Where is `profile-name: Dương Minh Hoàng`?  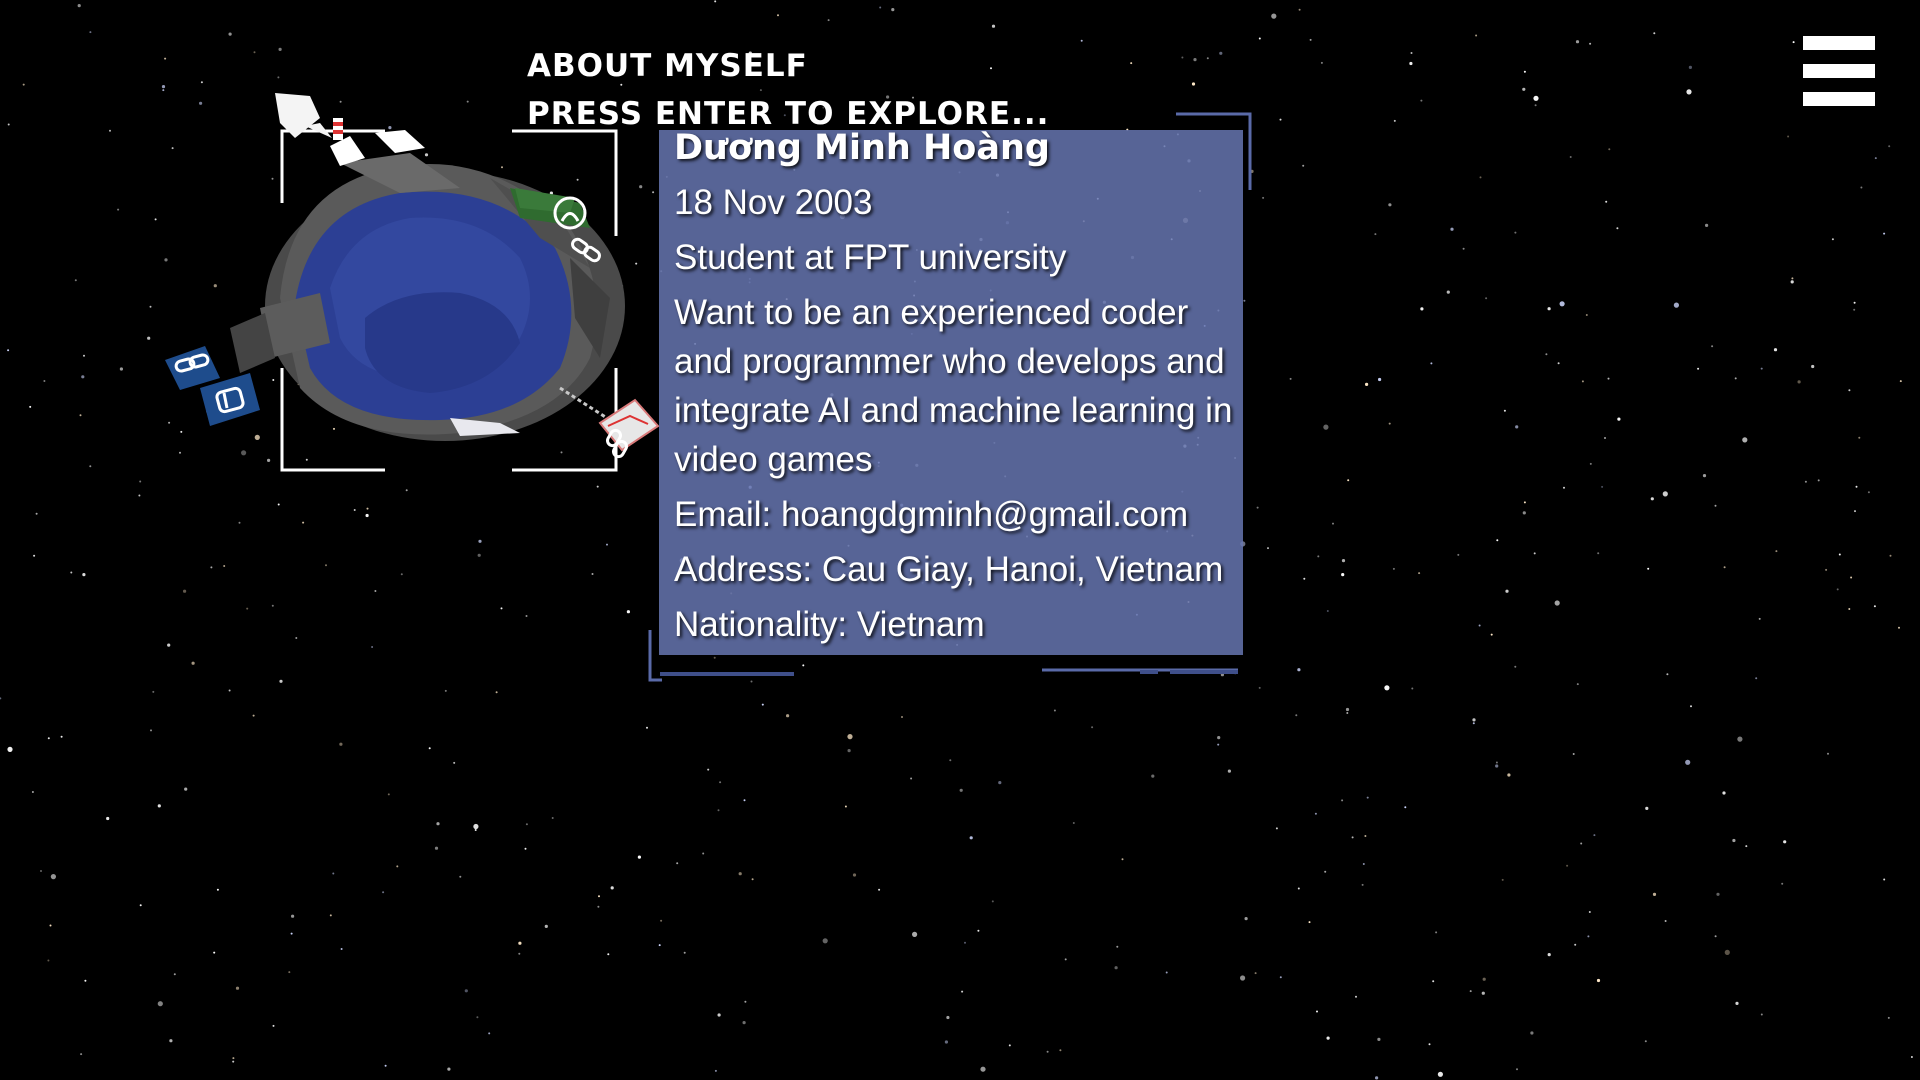 profile-name: Dương Minh Hoàng is located at coordinates (862, 148).